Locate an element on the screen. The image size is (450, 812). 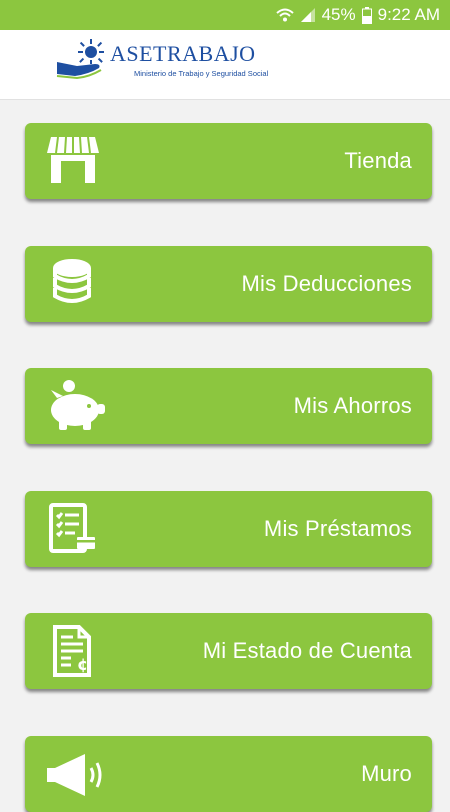
menu-item-muro: Muro is located at coordinates (228, 774).